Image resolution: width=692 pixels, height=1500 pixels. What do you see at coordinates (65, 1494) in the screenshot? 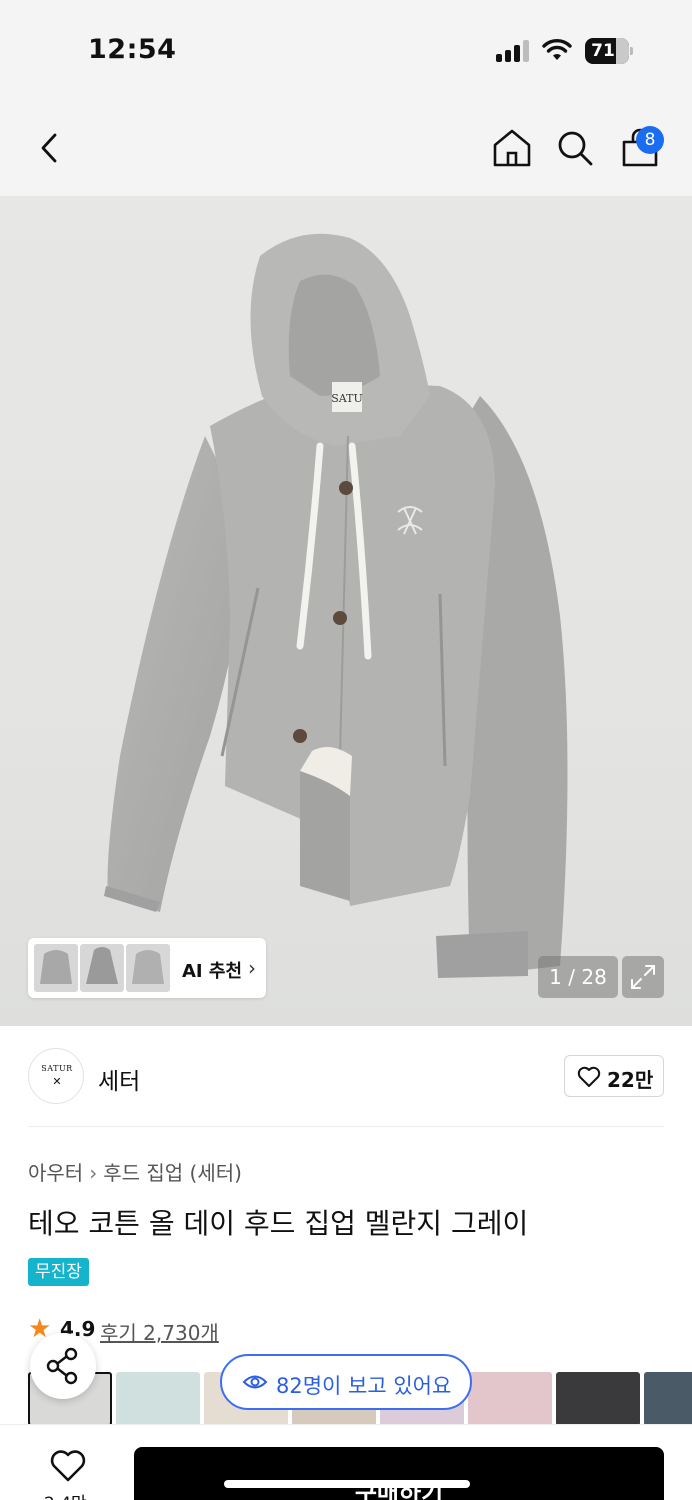
I see `wishlist-count: 2.4만` at bounding box center [65, 1494].